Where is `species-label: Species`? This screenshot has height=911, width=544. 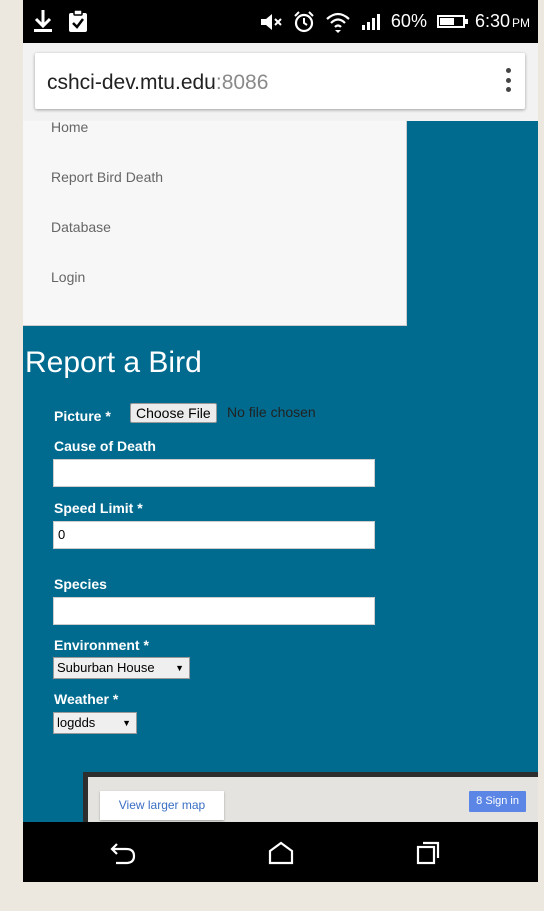
species-label: Species is located at coordinates (80, 584).